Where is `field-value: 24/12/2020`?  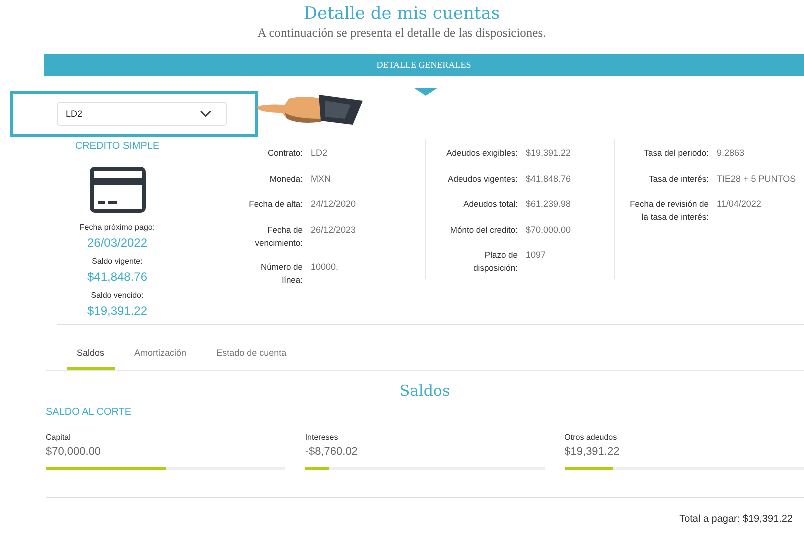 field-value: 24/12/2020 is located at coordinates (334, 205).